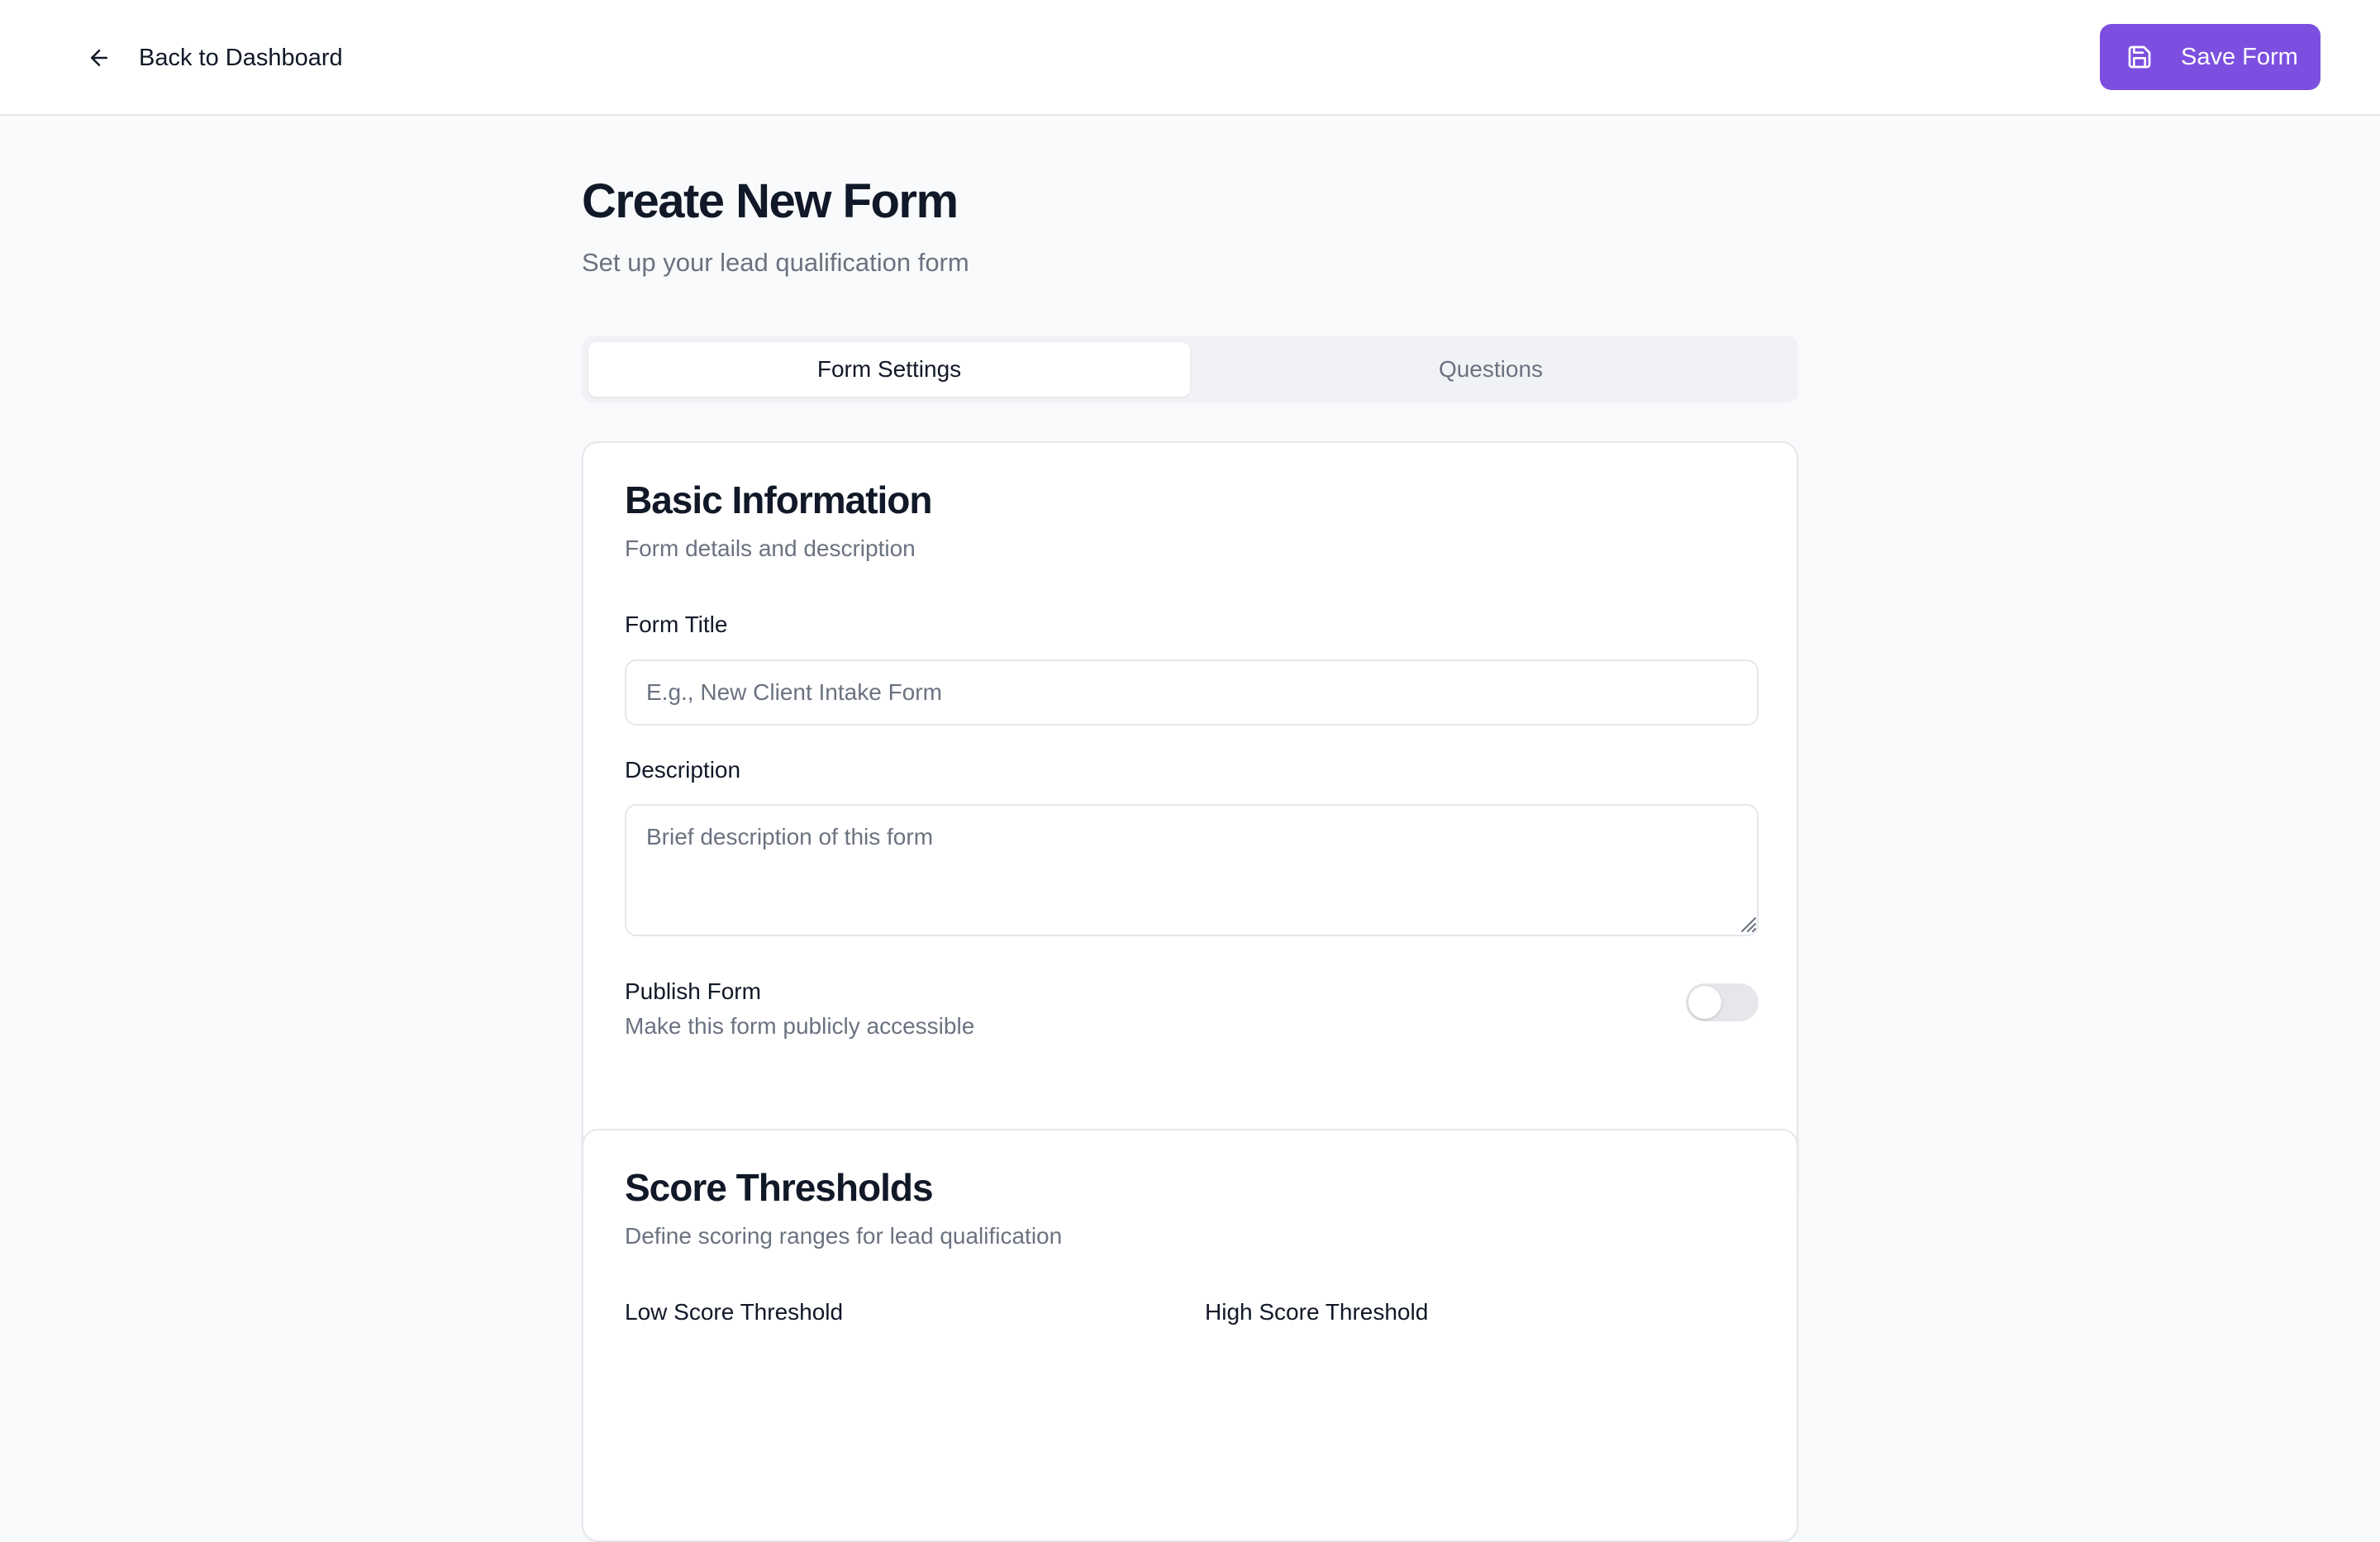  What do you see at coordinates (775, 262) in the screenshot?
I see `page-subtitle: Set up your lead qualification form` at bounding box center [775, 262].